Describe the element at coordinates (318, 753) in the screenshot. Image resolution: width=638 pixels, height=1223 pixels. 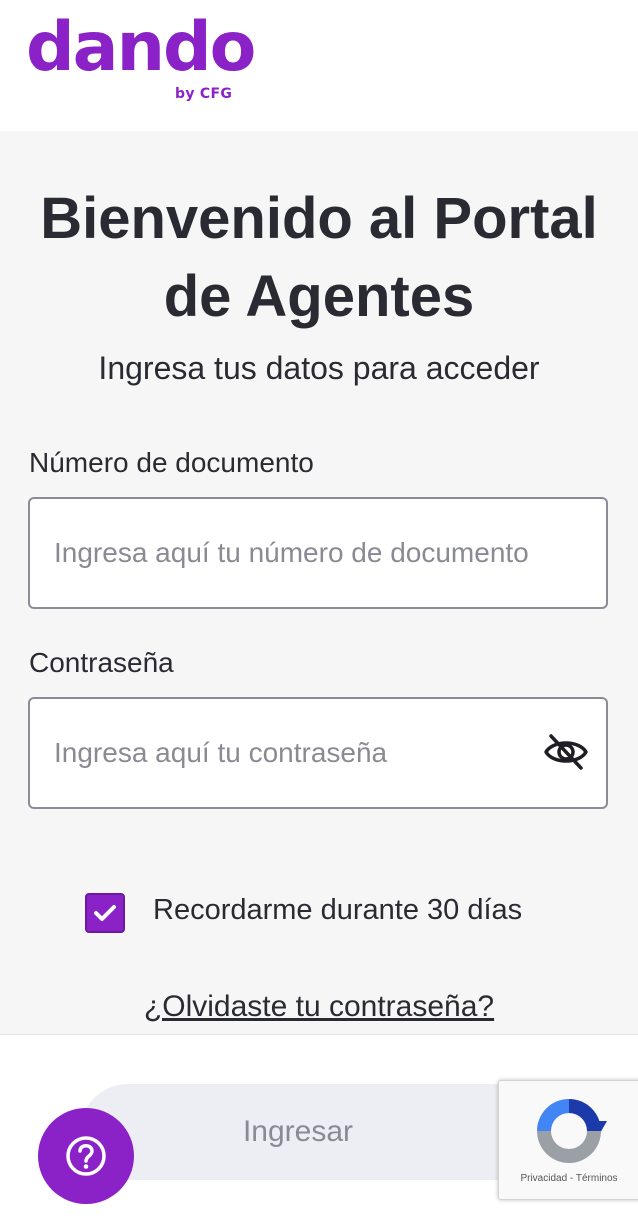
I see `password-input` at that location.